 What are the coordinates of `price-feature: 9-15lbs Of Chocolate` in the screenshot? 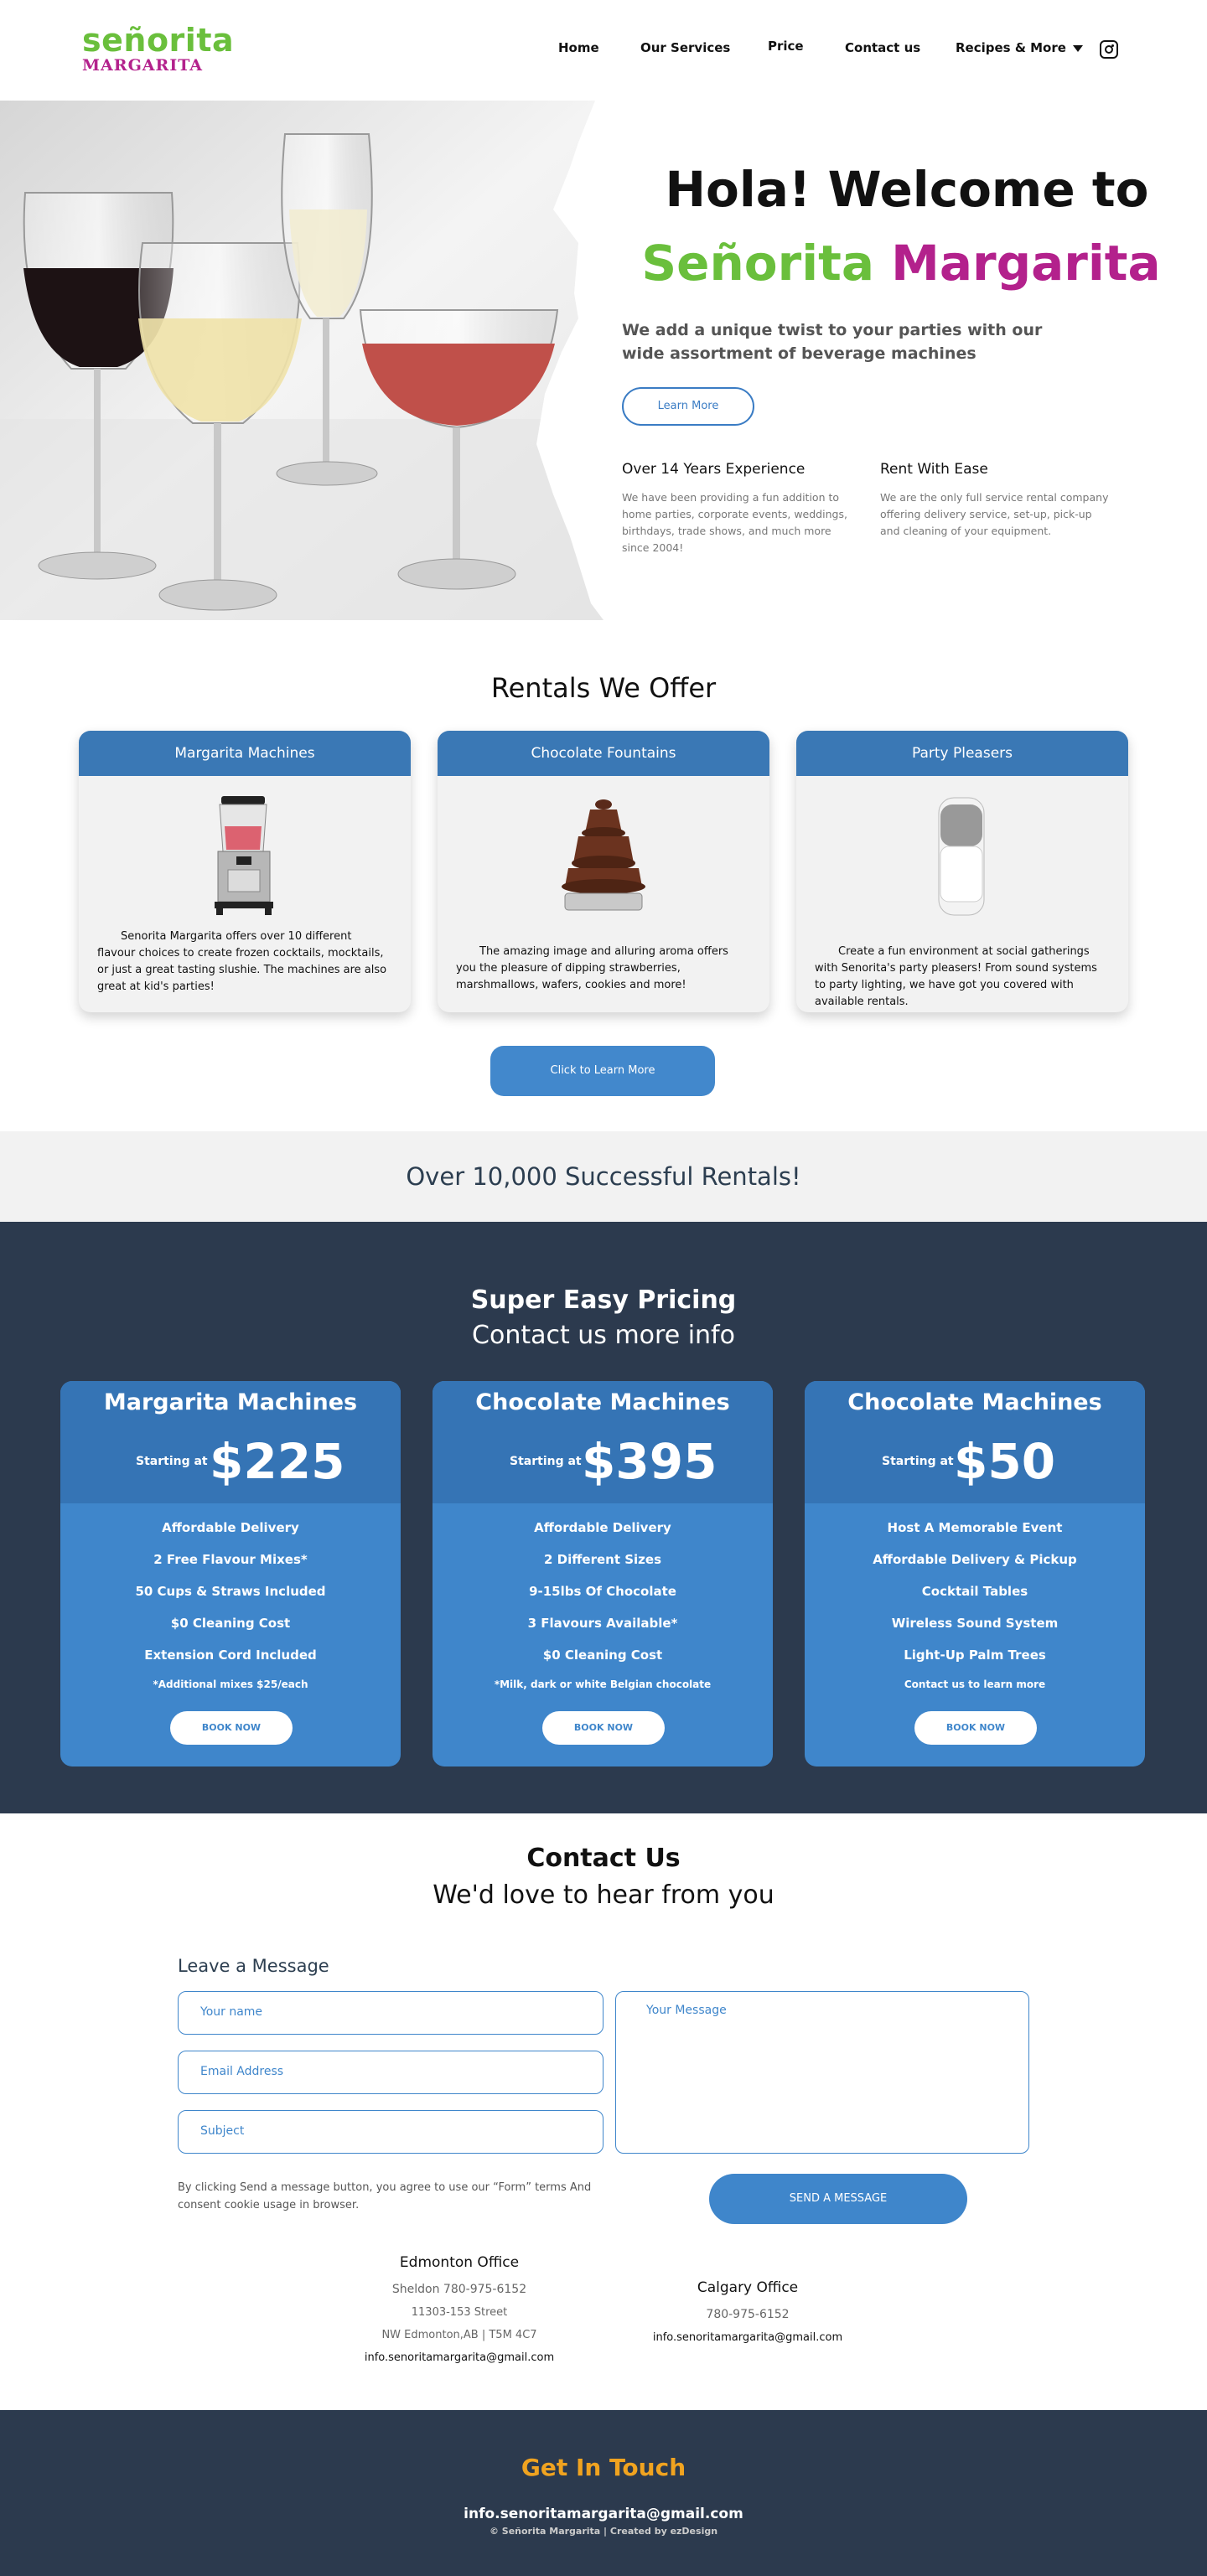 It's located at (603, 1591).